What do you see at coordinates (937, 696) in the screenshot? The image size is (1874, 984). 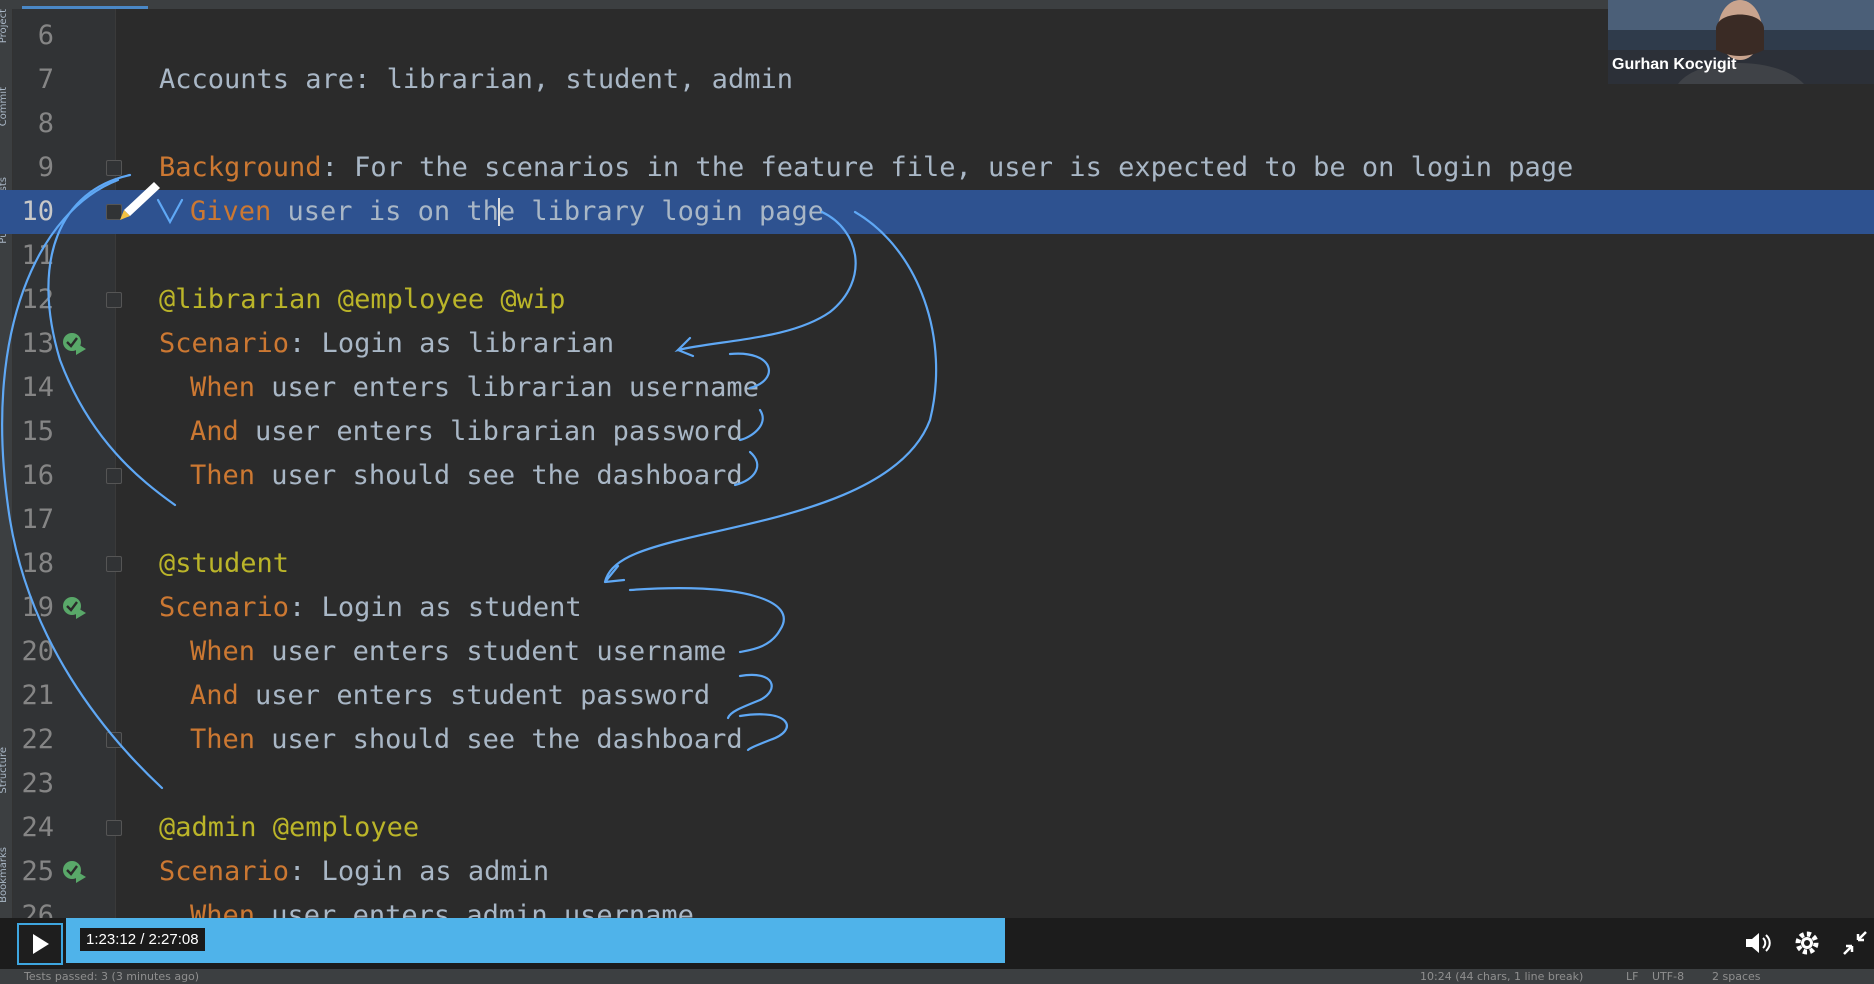 I see `code-line: 21 And user enters student password` at bounding box center [937, 696].